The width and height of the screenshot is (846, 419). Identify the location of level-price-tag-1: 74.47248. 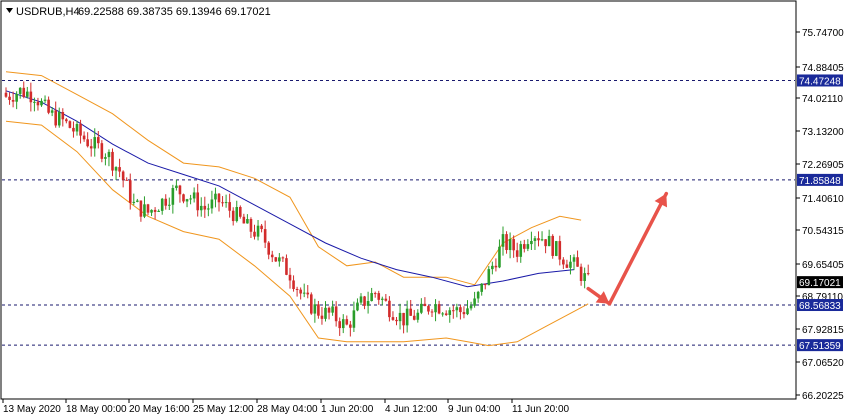
(820, 80).